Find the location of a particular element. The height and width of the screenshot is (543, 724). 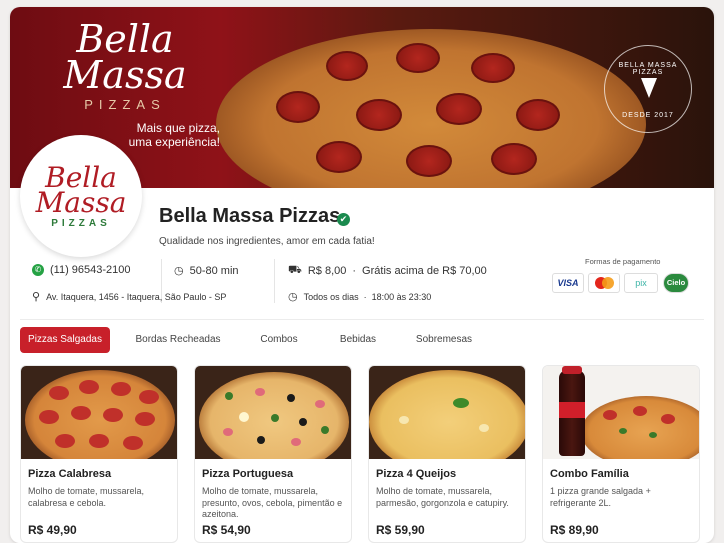

cielo-icon: Cielo is located at coordinates (676, 283).